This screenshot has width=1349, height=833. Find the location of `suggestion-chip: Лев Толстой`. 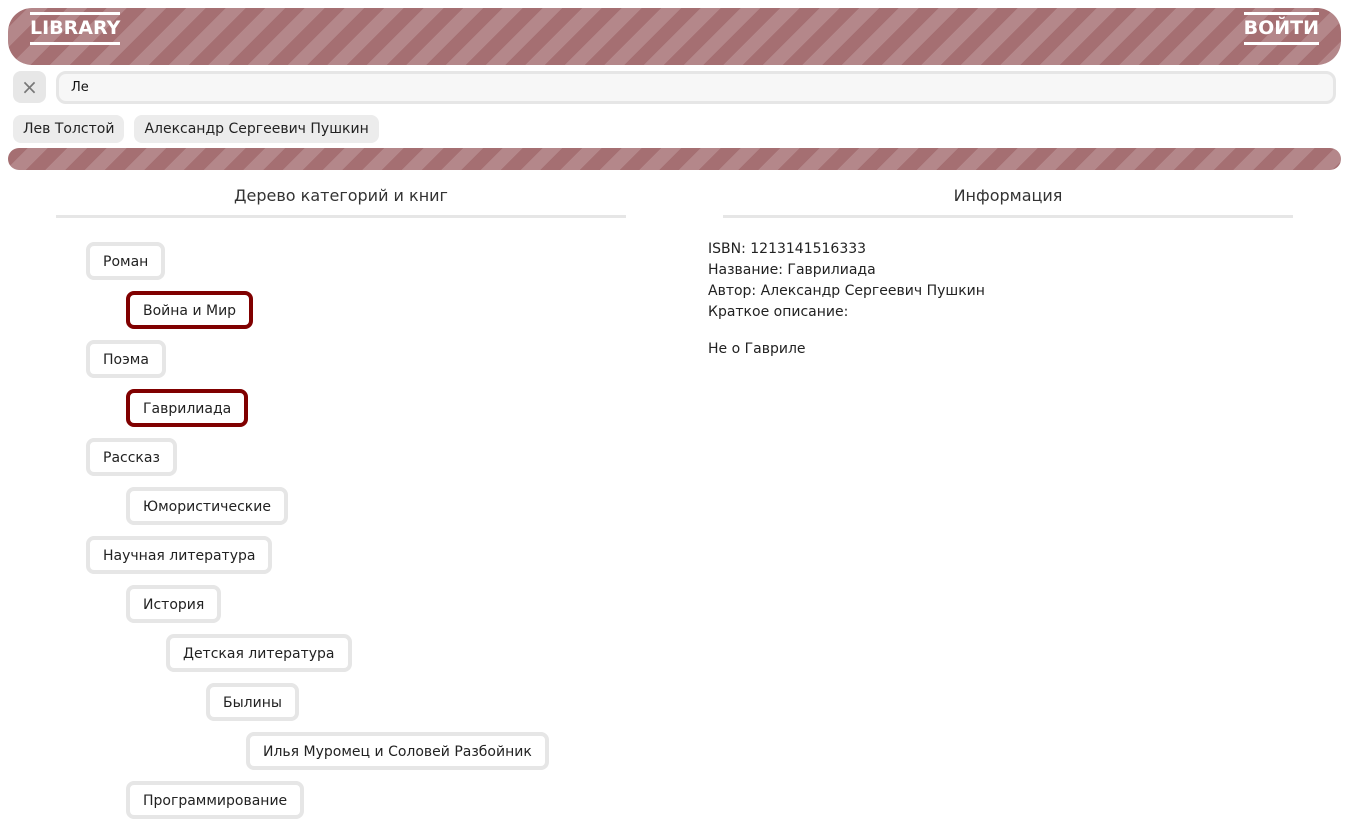

suggestion-chip: Лев Толстой is located at coordinates (69, 129).